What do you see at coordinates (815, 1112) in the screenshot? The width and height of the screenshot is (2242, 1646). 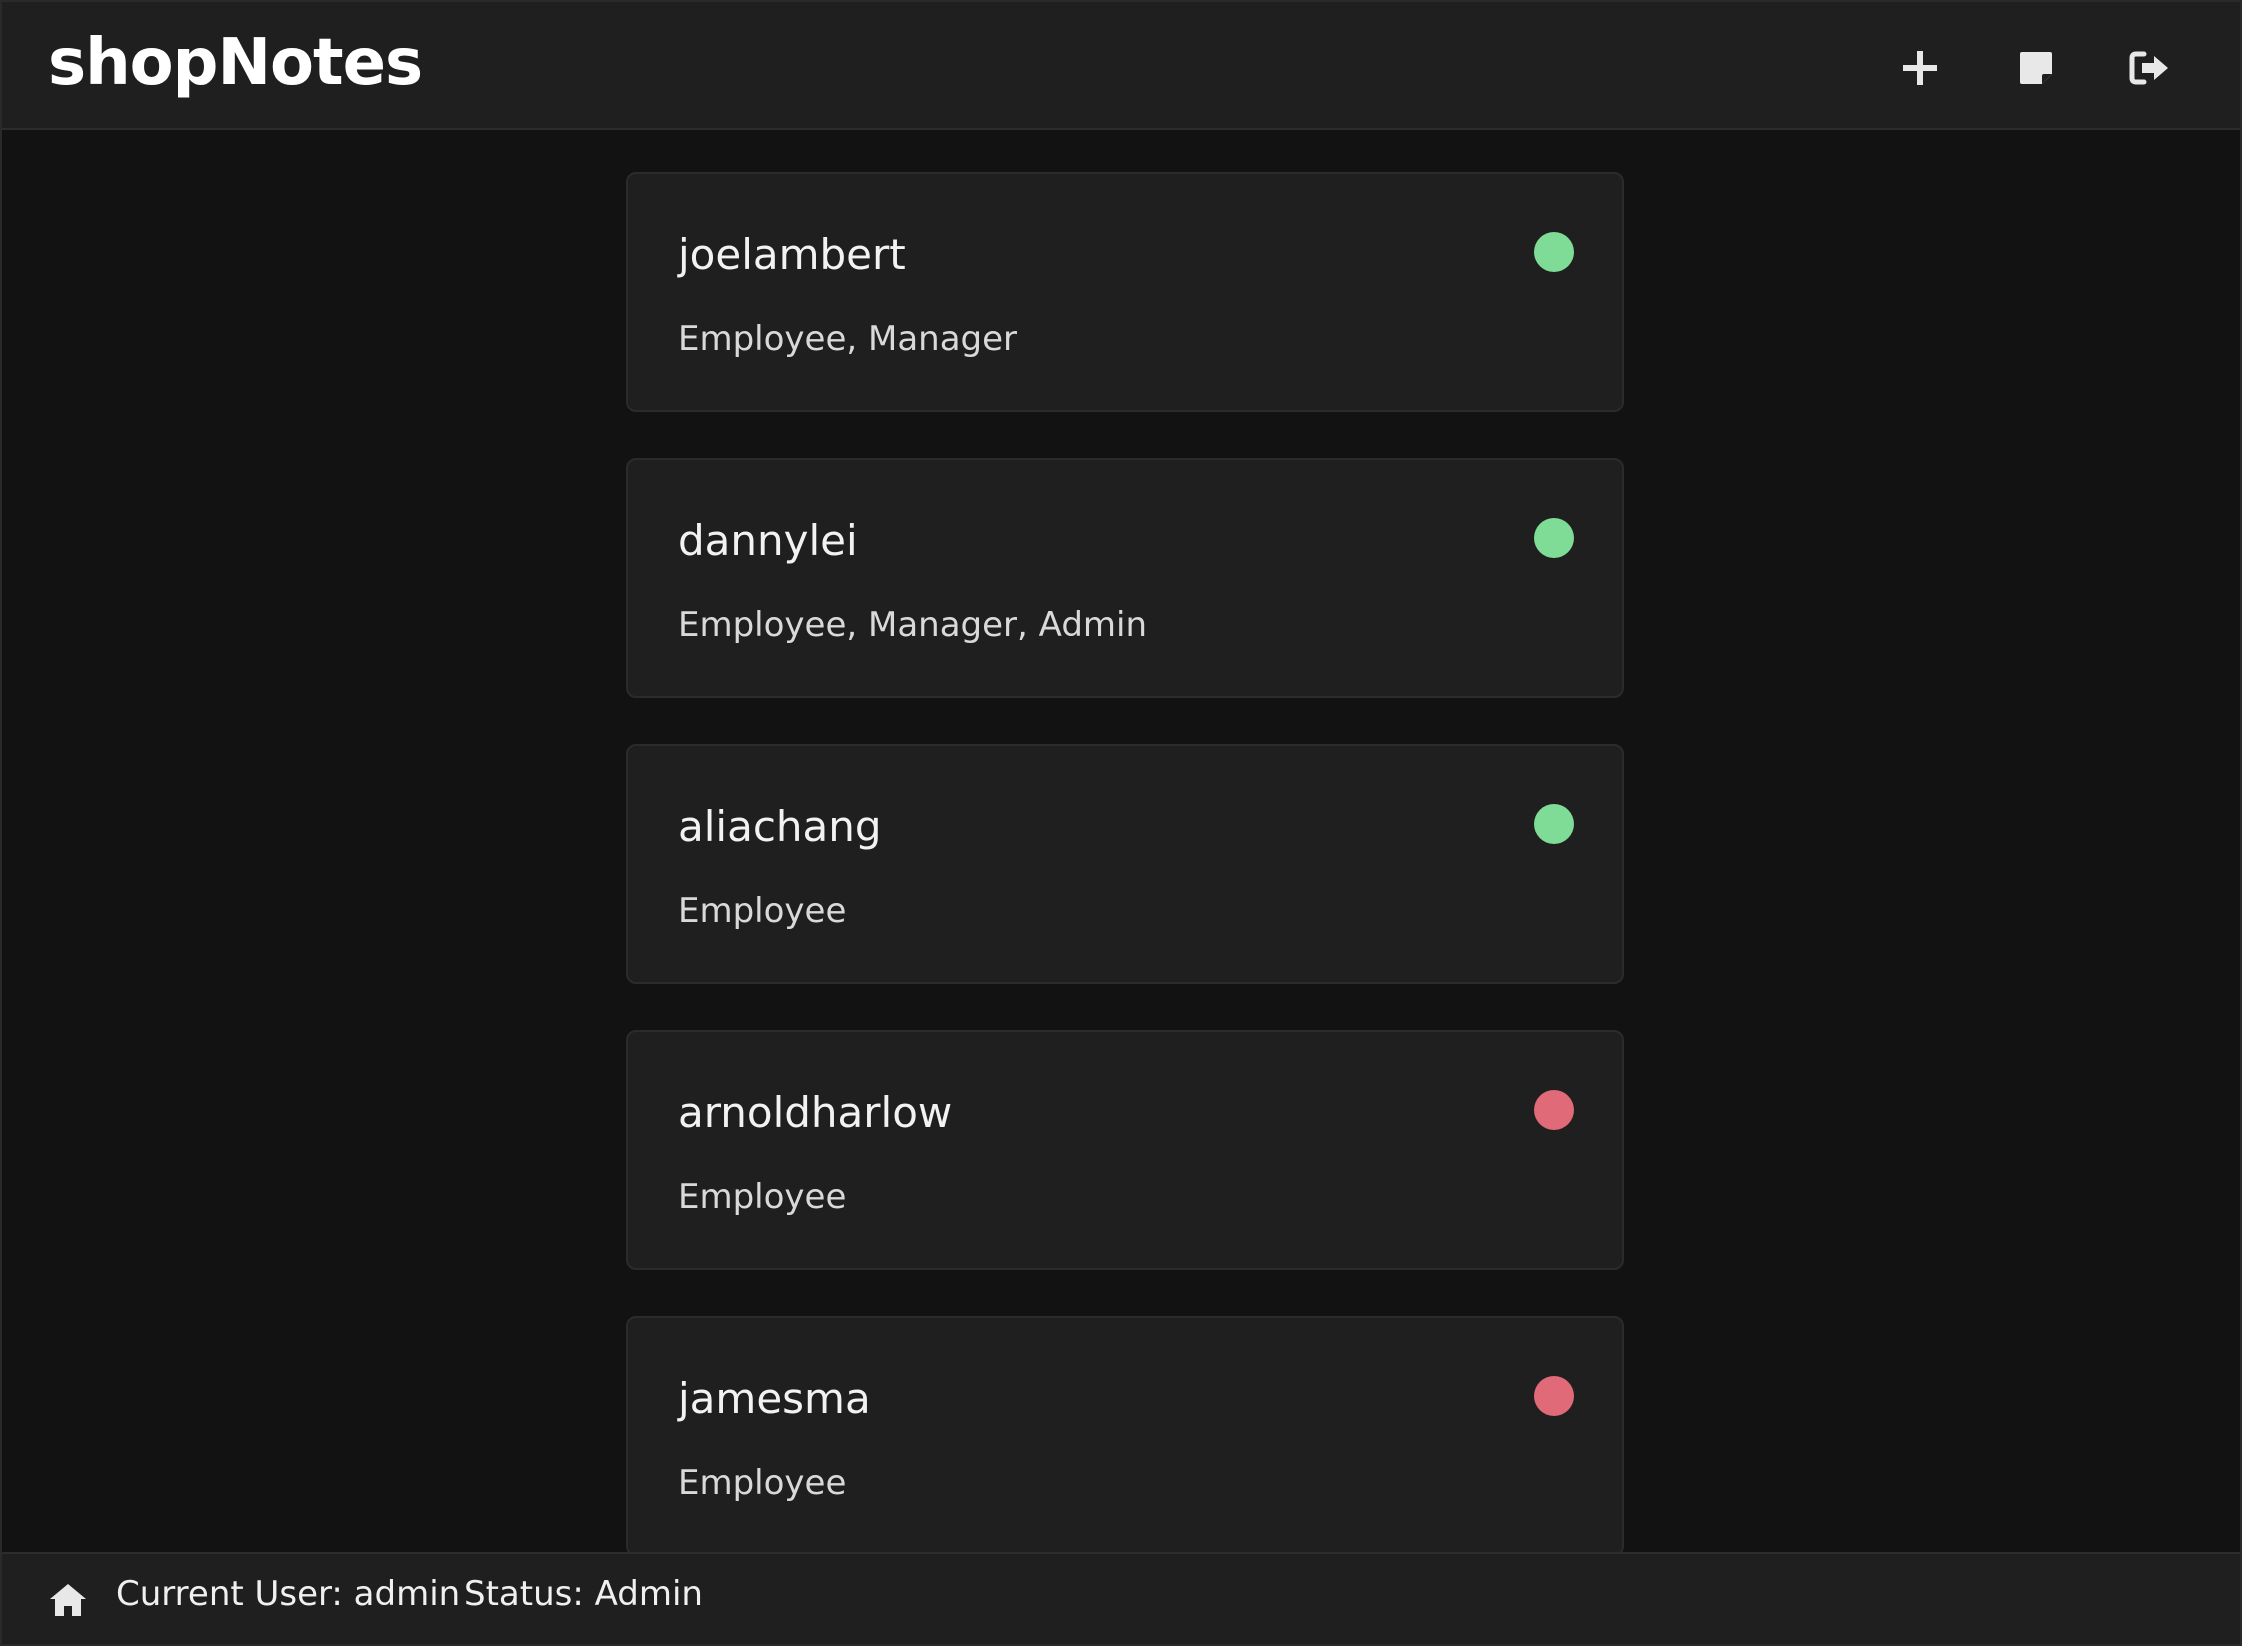 I see `username: arnoldharlow` at bounding box center [815, 1112].